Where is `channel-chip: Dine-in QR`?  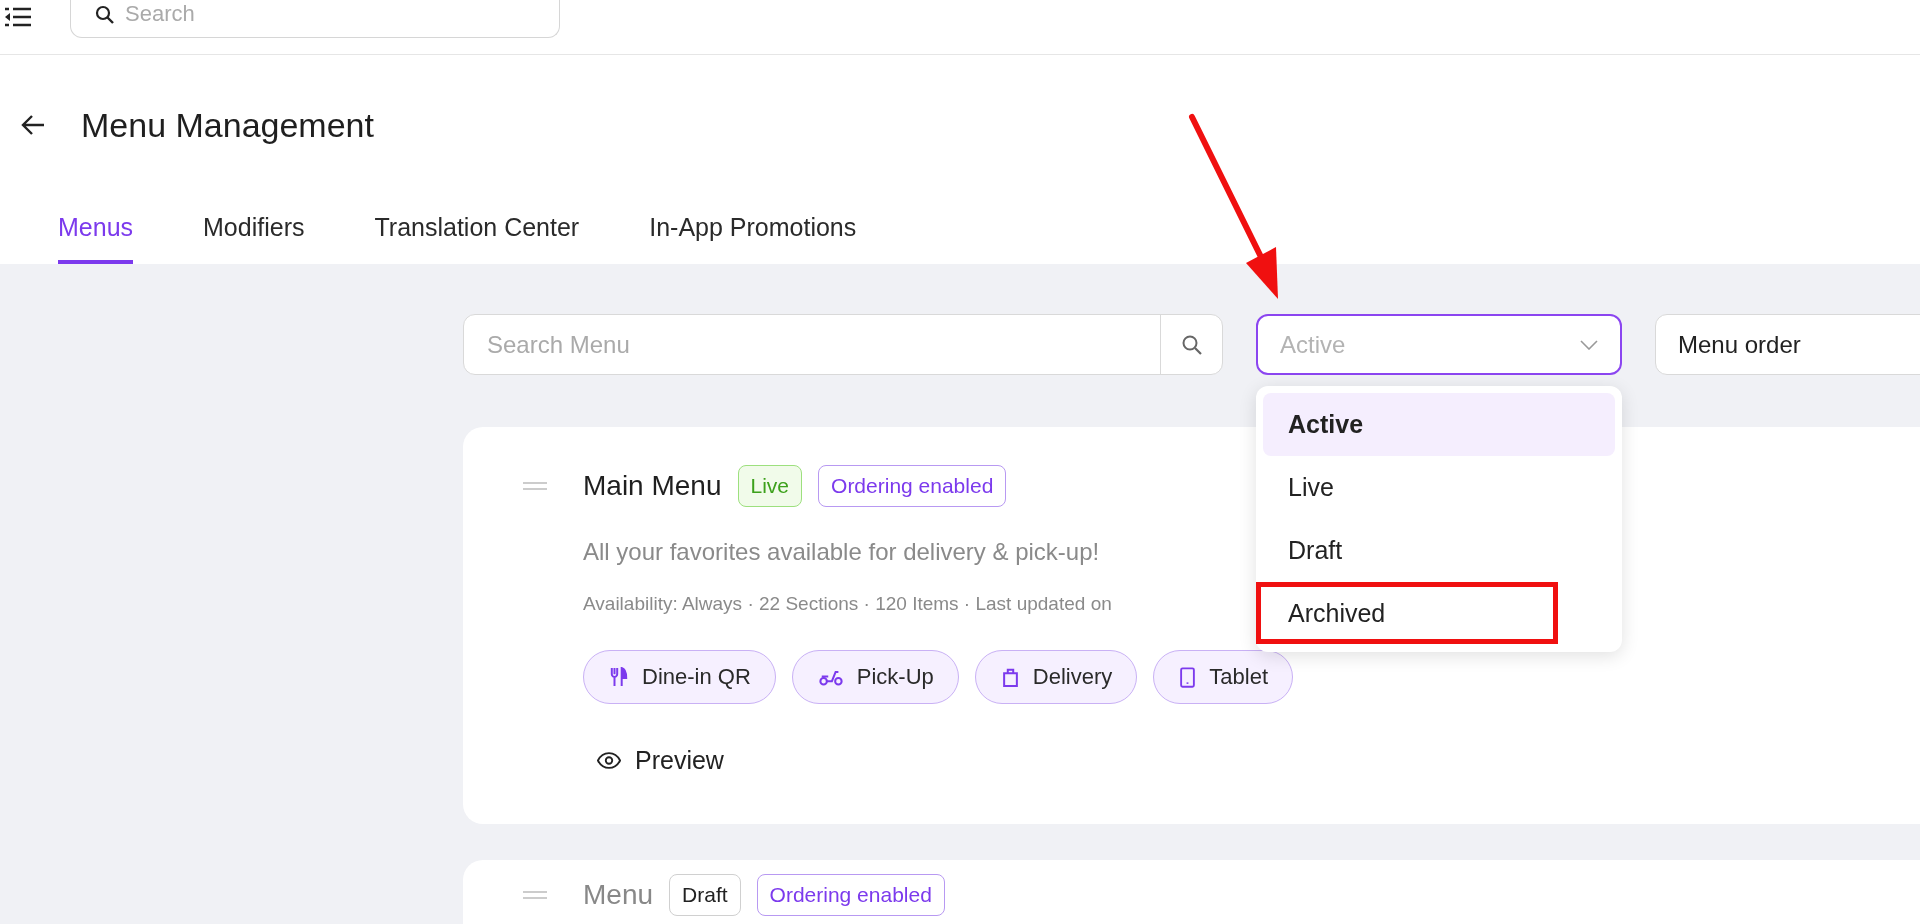 channel-chip: Dine-in QR is located at coordinates (679, 677).